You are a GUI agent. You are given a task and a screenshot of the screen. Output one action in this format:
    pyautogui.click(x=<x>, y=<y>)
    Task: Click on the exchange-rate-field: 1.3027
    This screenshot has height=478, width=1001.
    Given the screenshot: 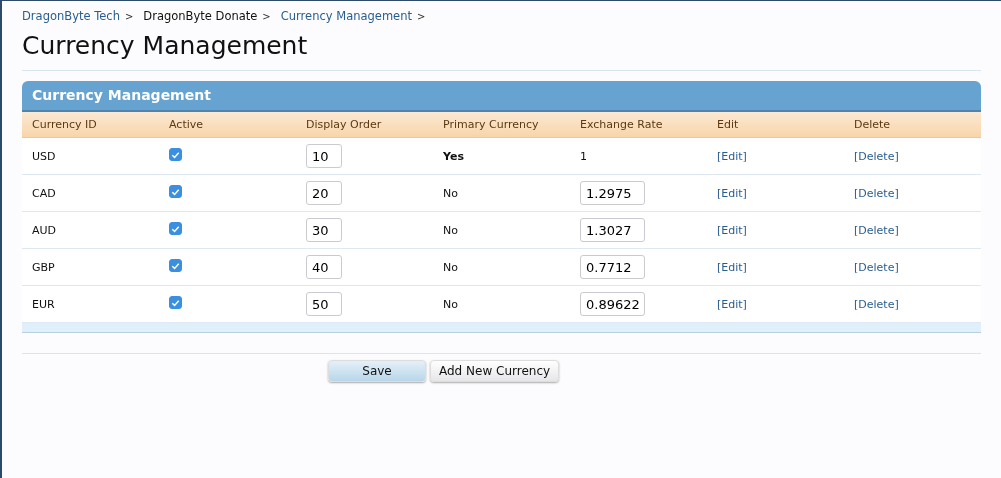 What is the action you would take?
    pyautogui.click(x=612, y=230)
    